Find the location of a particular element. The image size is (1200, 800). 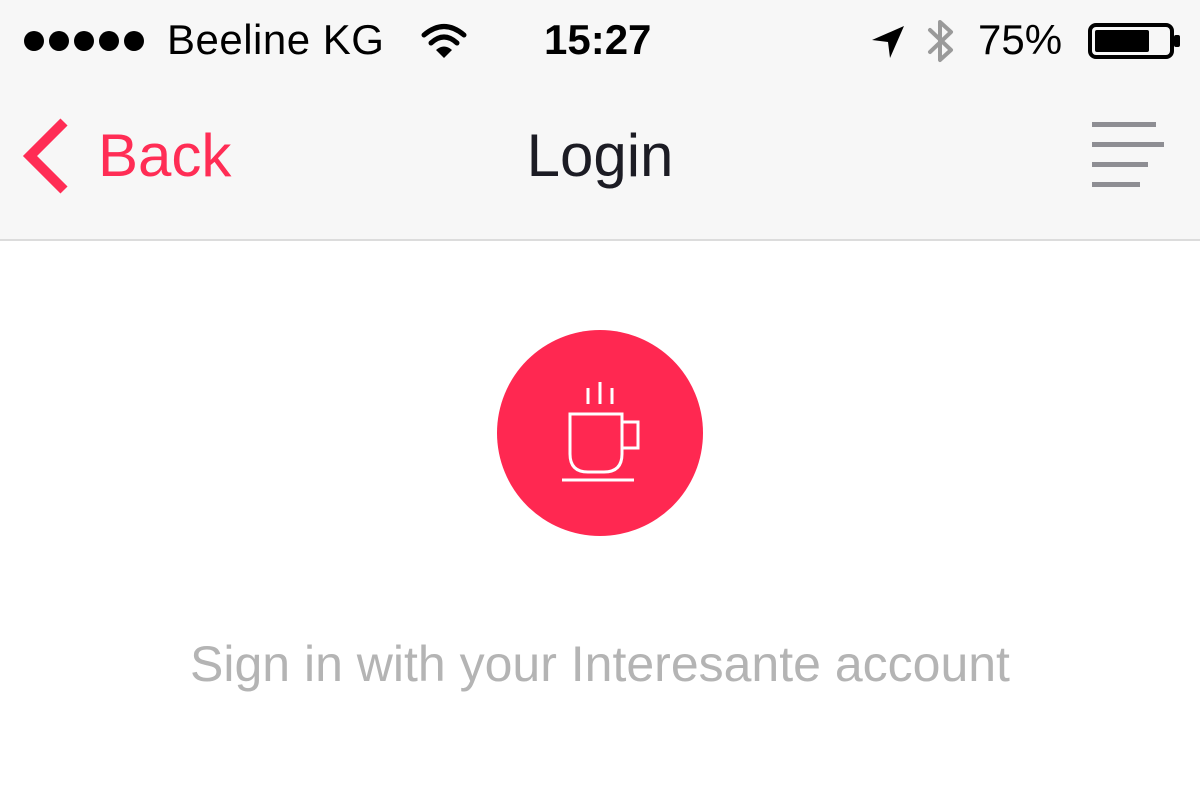

bluetooth-icon is located at coordinates (940, 41).